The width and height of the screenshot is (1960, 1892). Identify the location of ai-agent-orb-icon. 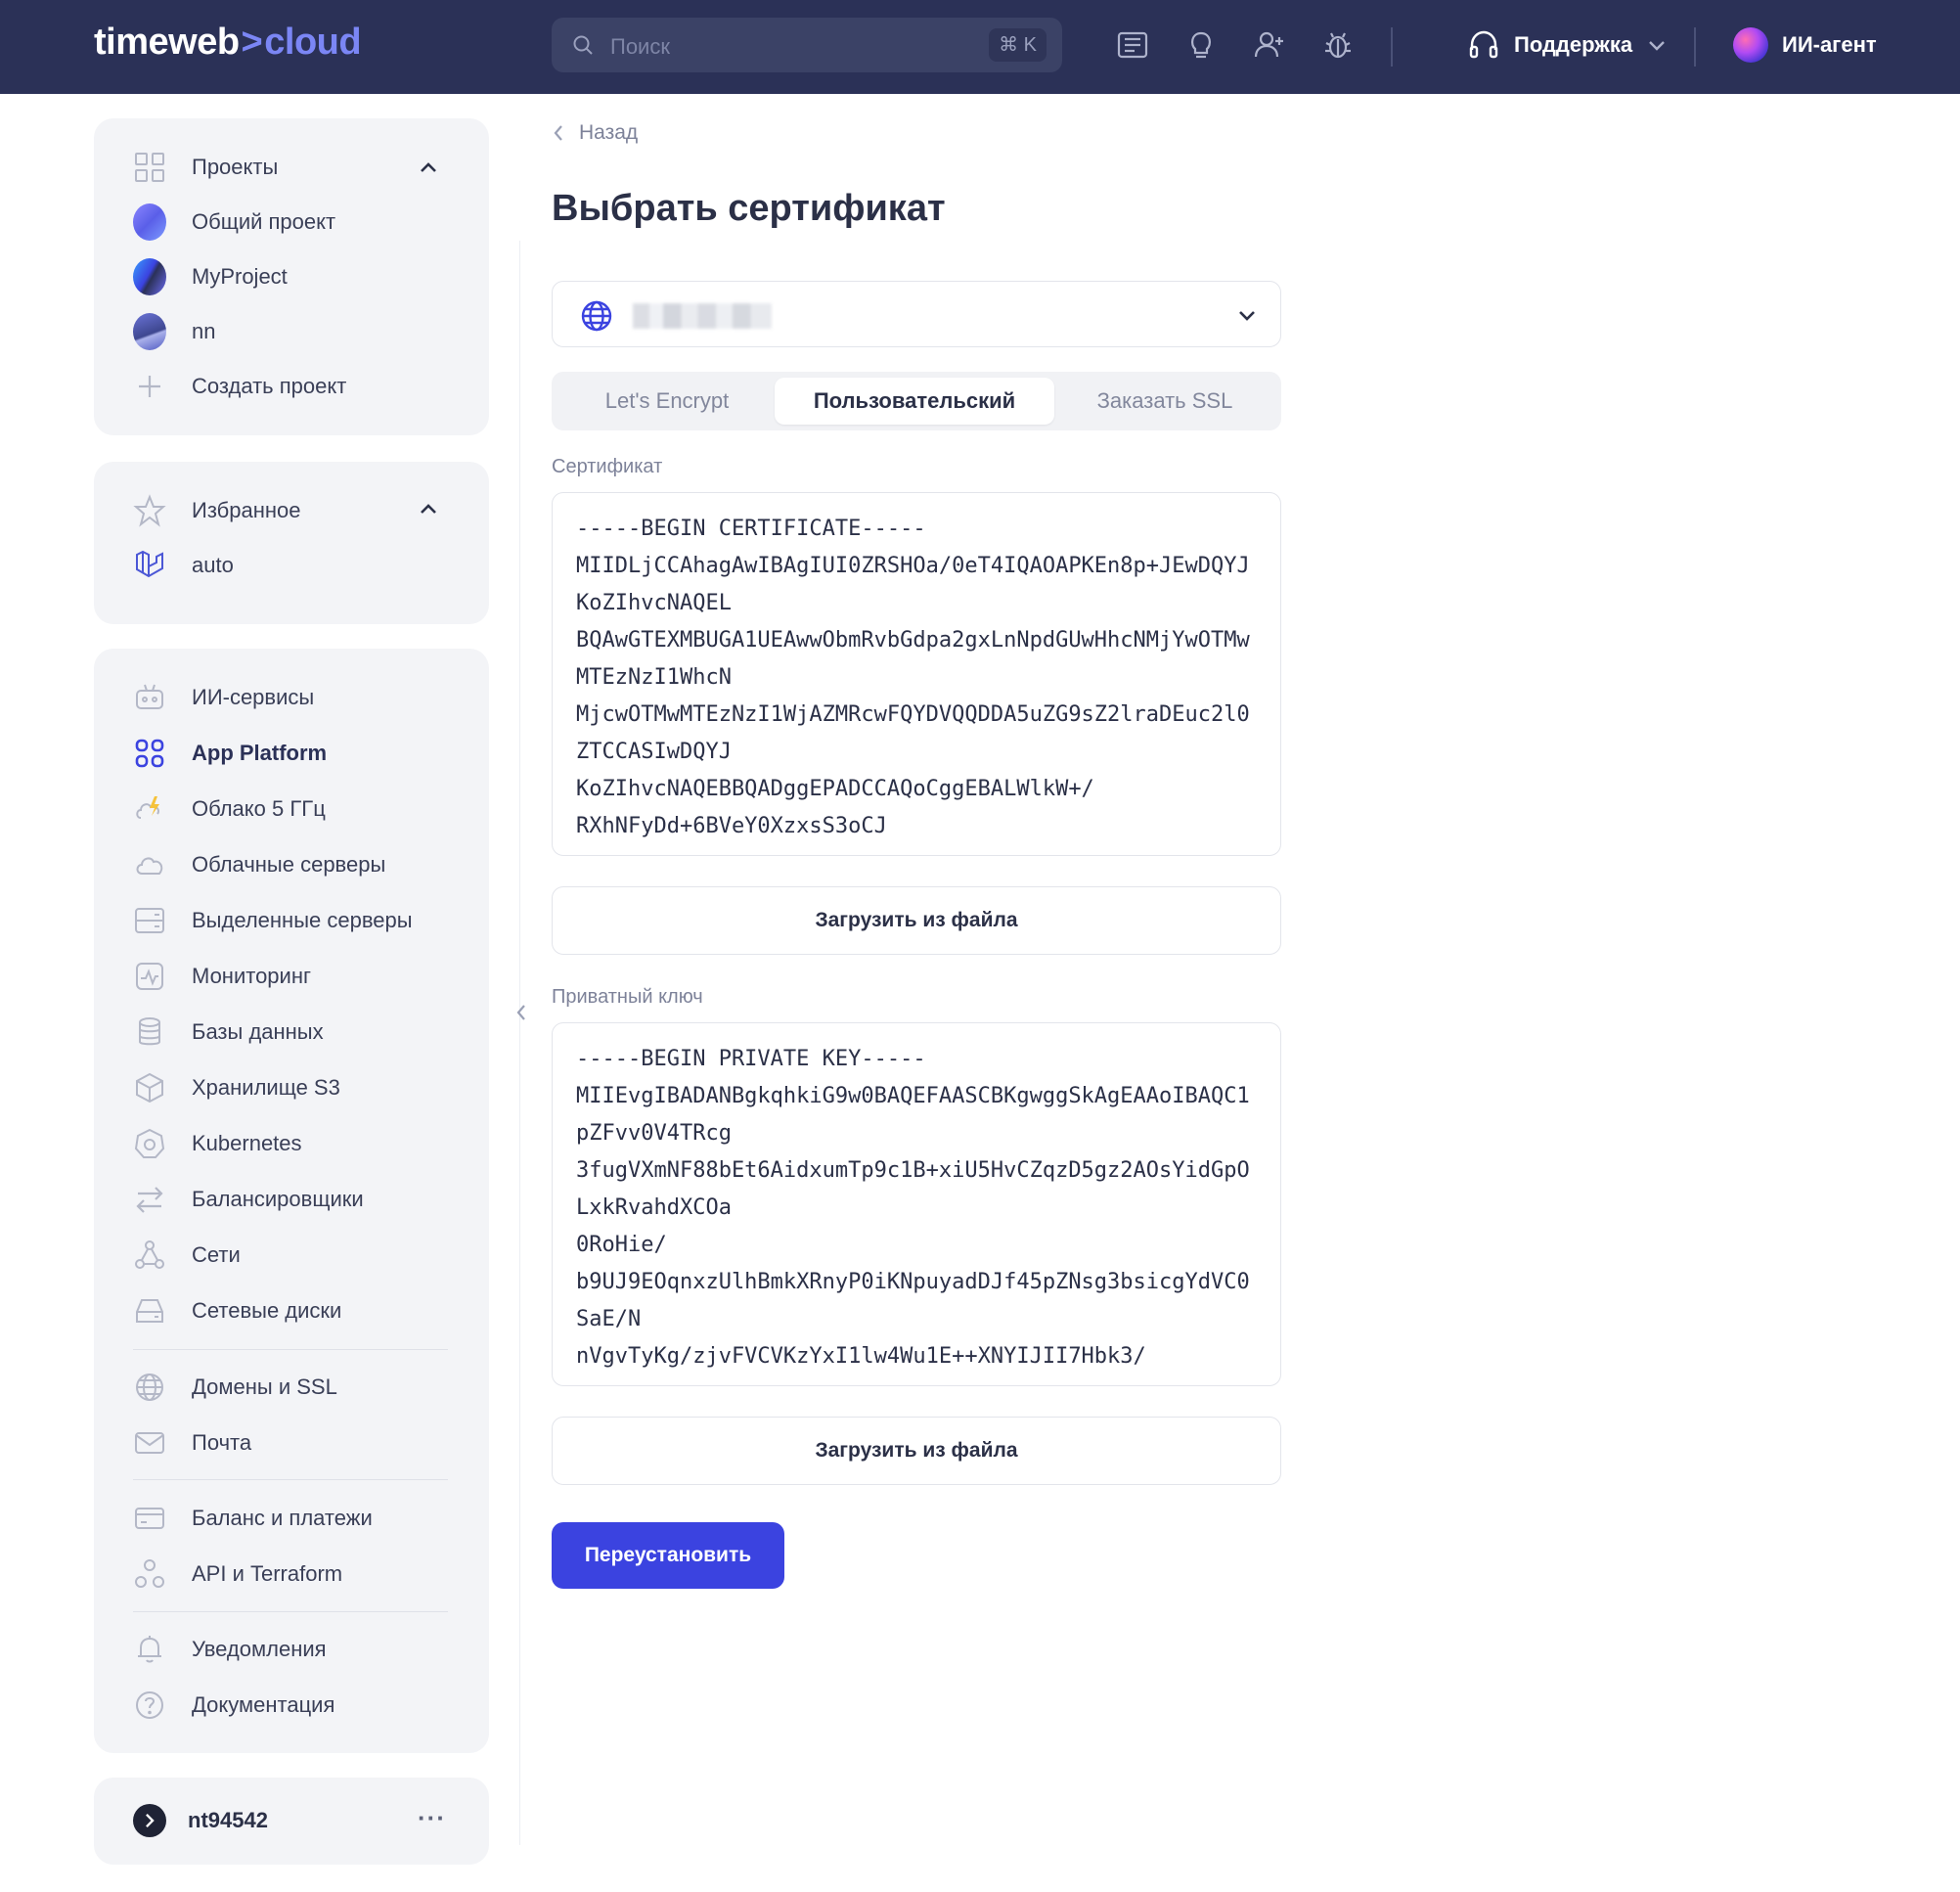
(1751, 45).